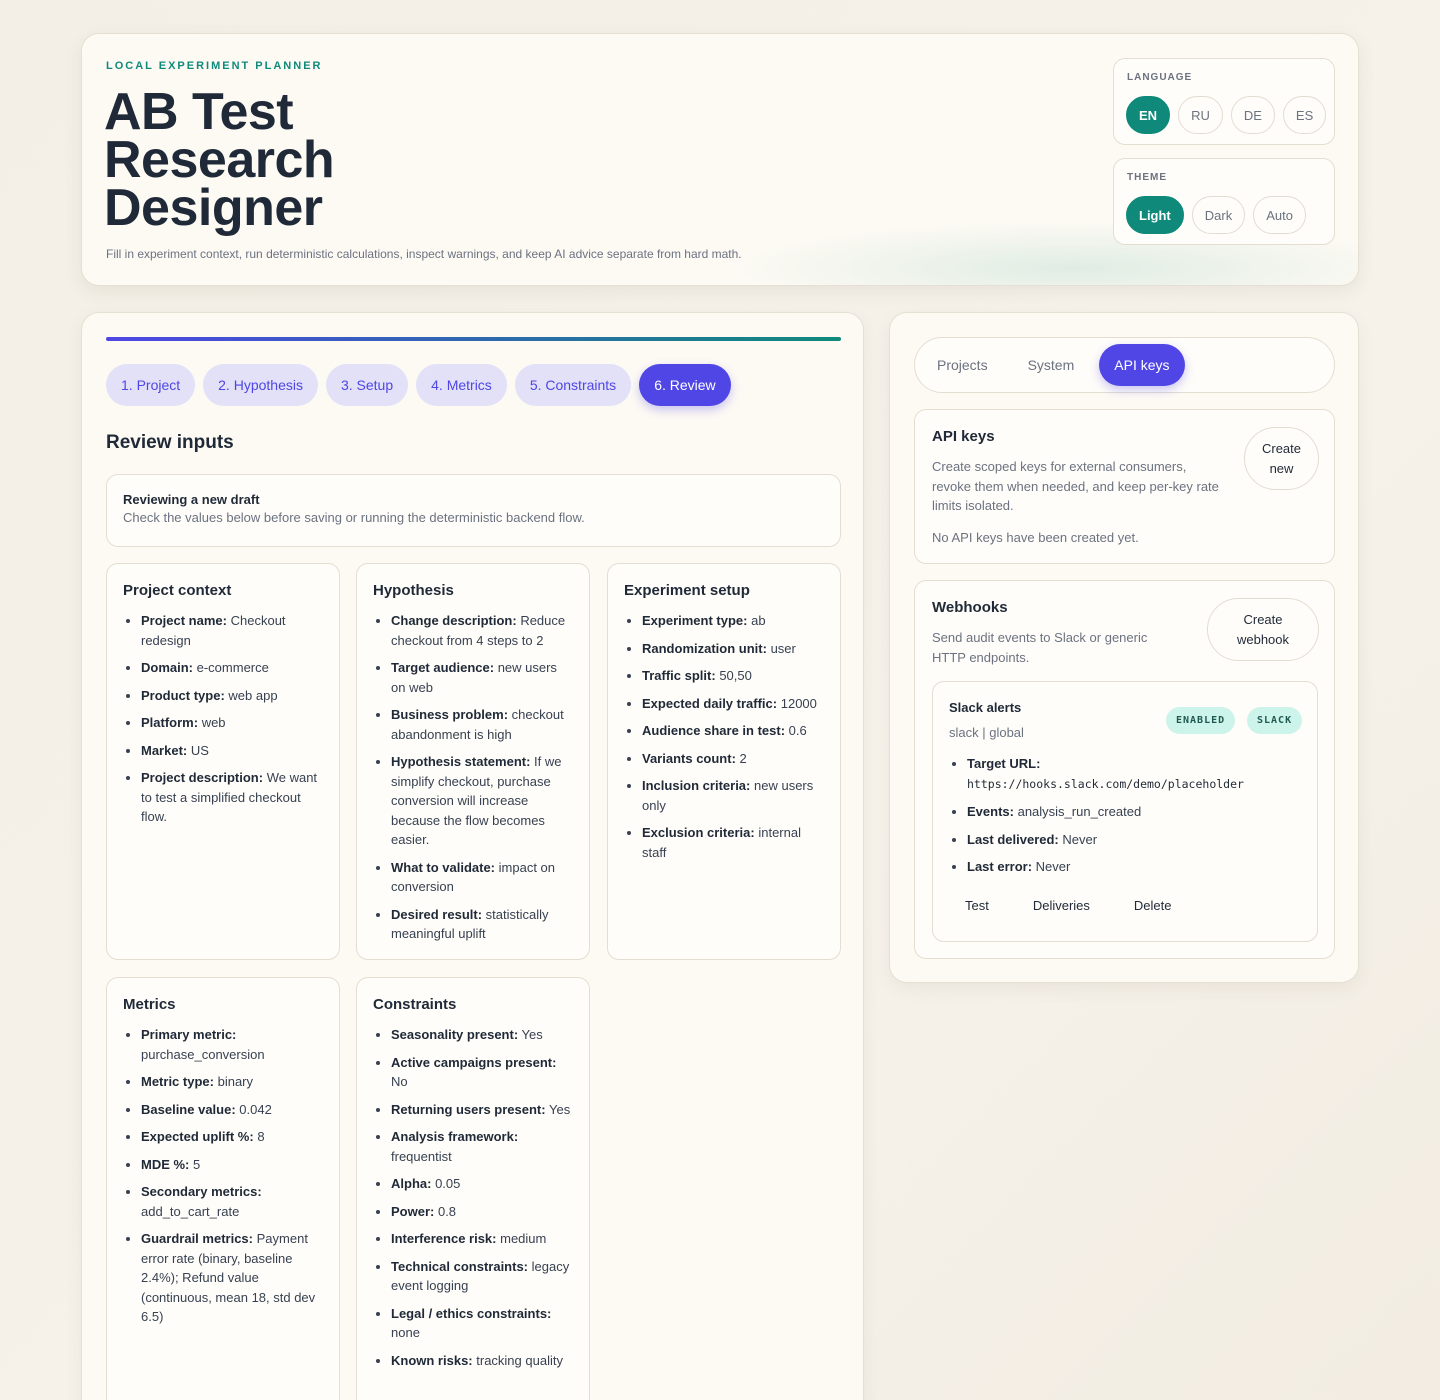 The image size is (1440, 1400). Describe the element at coordinates (367, 385) in the screenshot. I see `step-setup: 3. Setup` at that location.